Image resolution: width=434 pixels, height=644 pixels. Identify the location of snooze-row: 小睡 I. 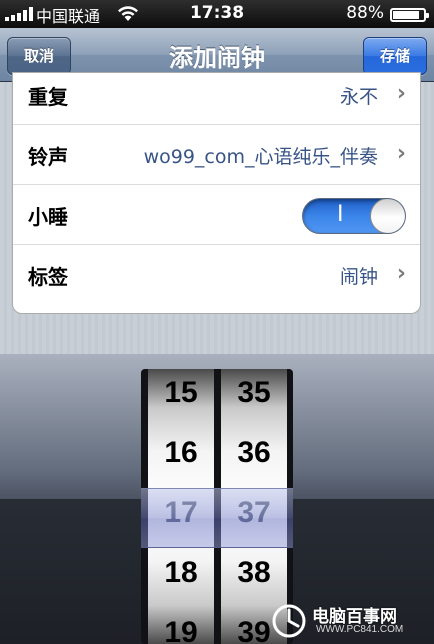
(216, 215).